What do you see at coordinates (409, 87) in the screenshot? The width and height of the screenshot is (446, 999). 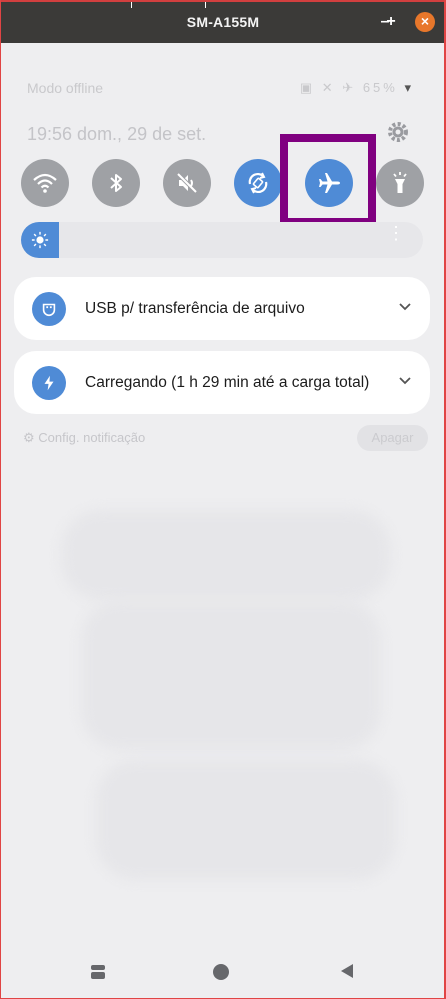 I see `battery-icon: ▾` at bounding box center [409, 87].